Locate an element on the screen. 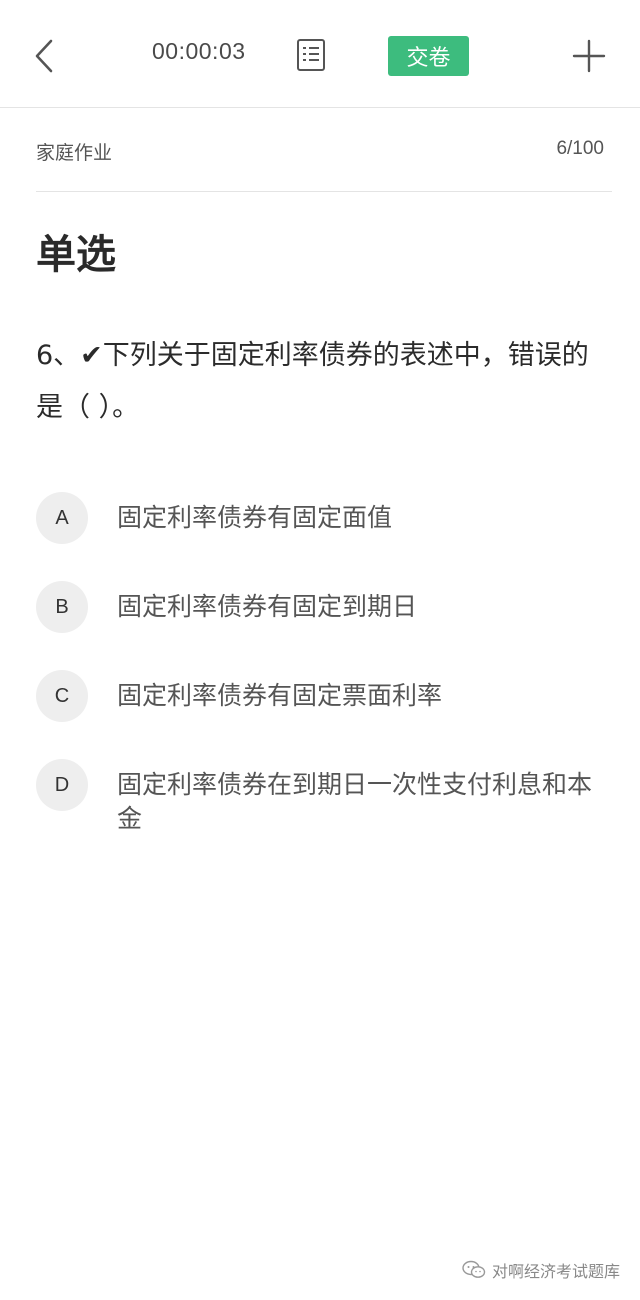  plus-icon is located at coordinates (589, 56).